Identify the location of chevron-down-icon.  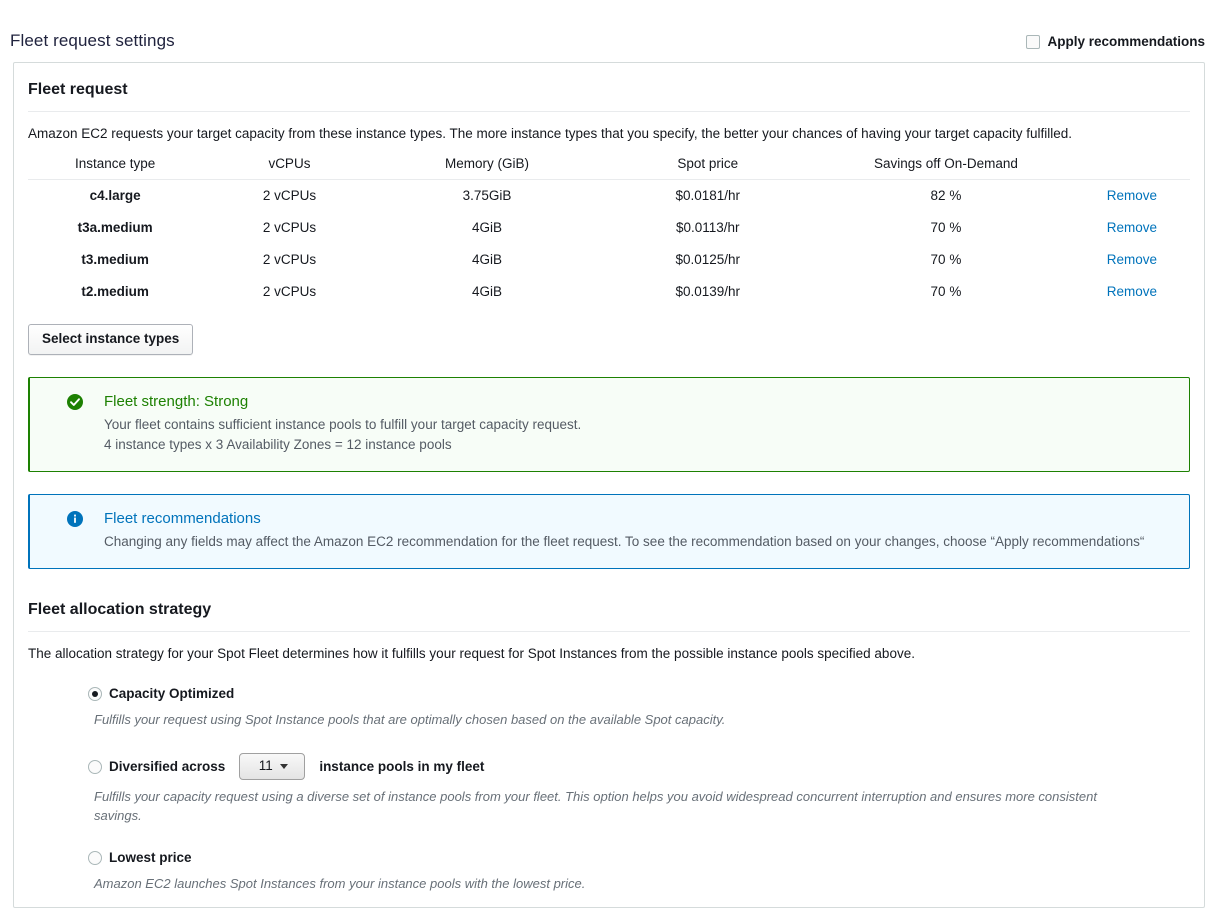
(283, 766).